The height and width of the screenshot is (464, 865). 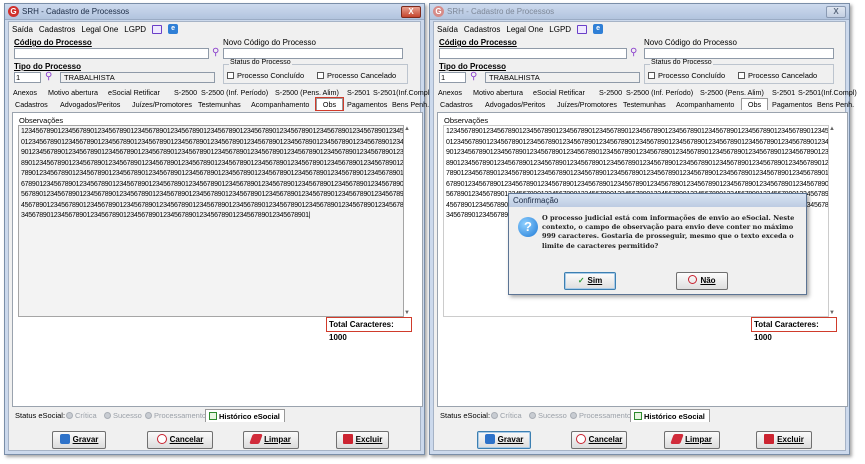 I want to click on save-icon, so click(x=489, y=439).